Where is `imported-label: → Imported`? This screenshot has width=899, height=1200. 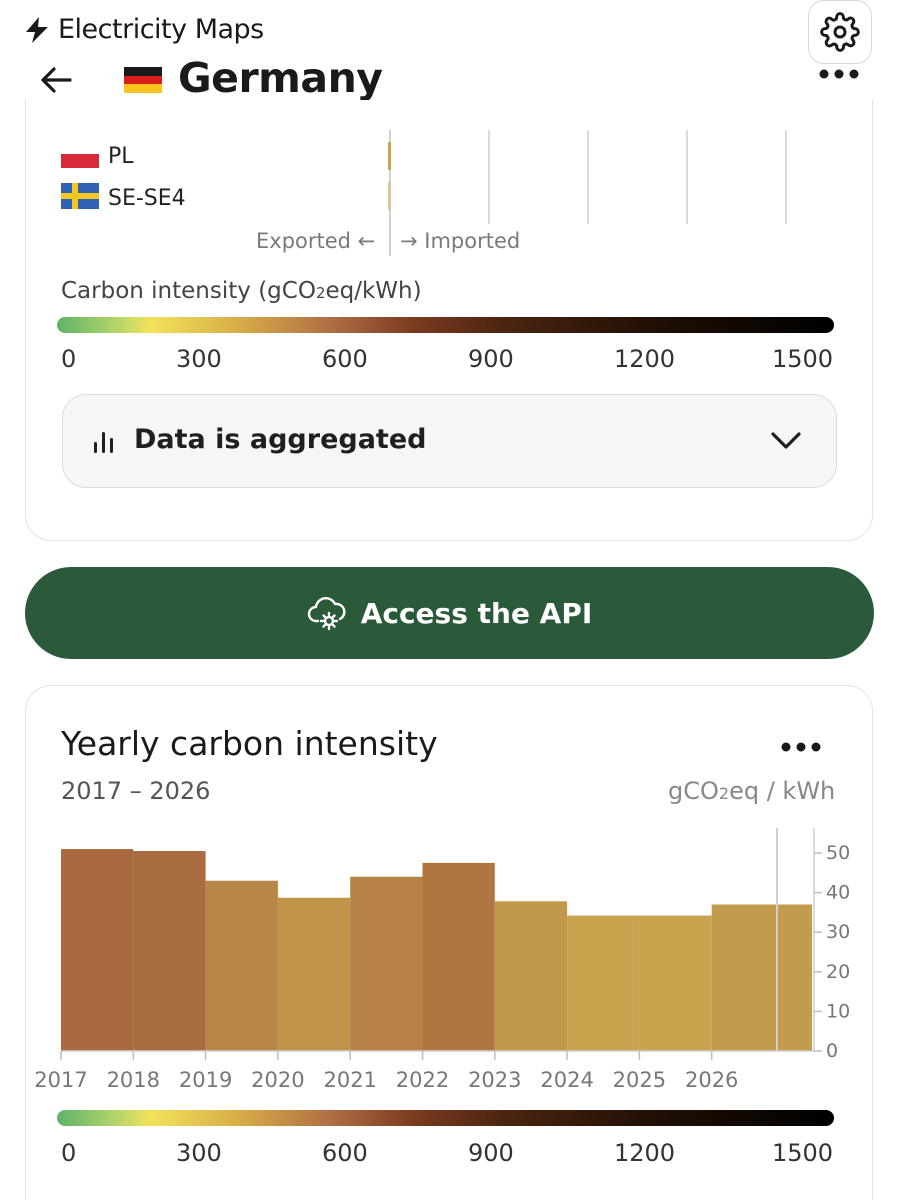
imported-label: → Imported is located at coordinates (460, 241).